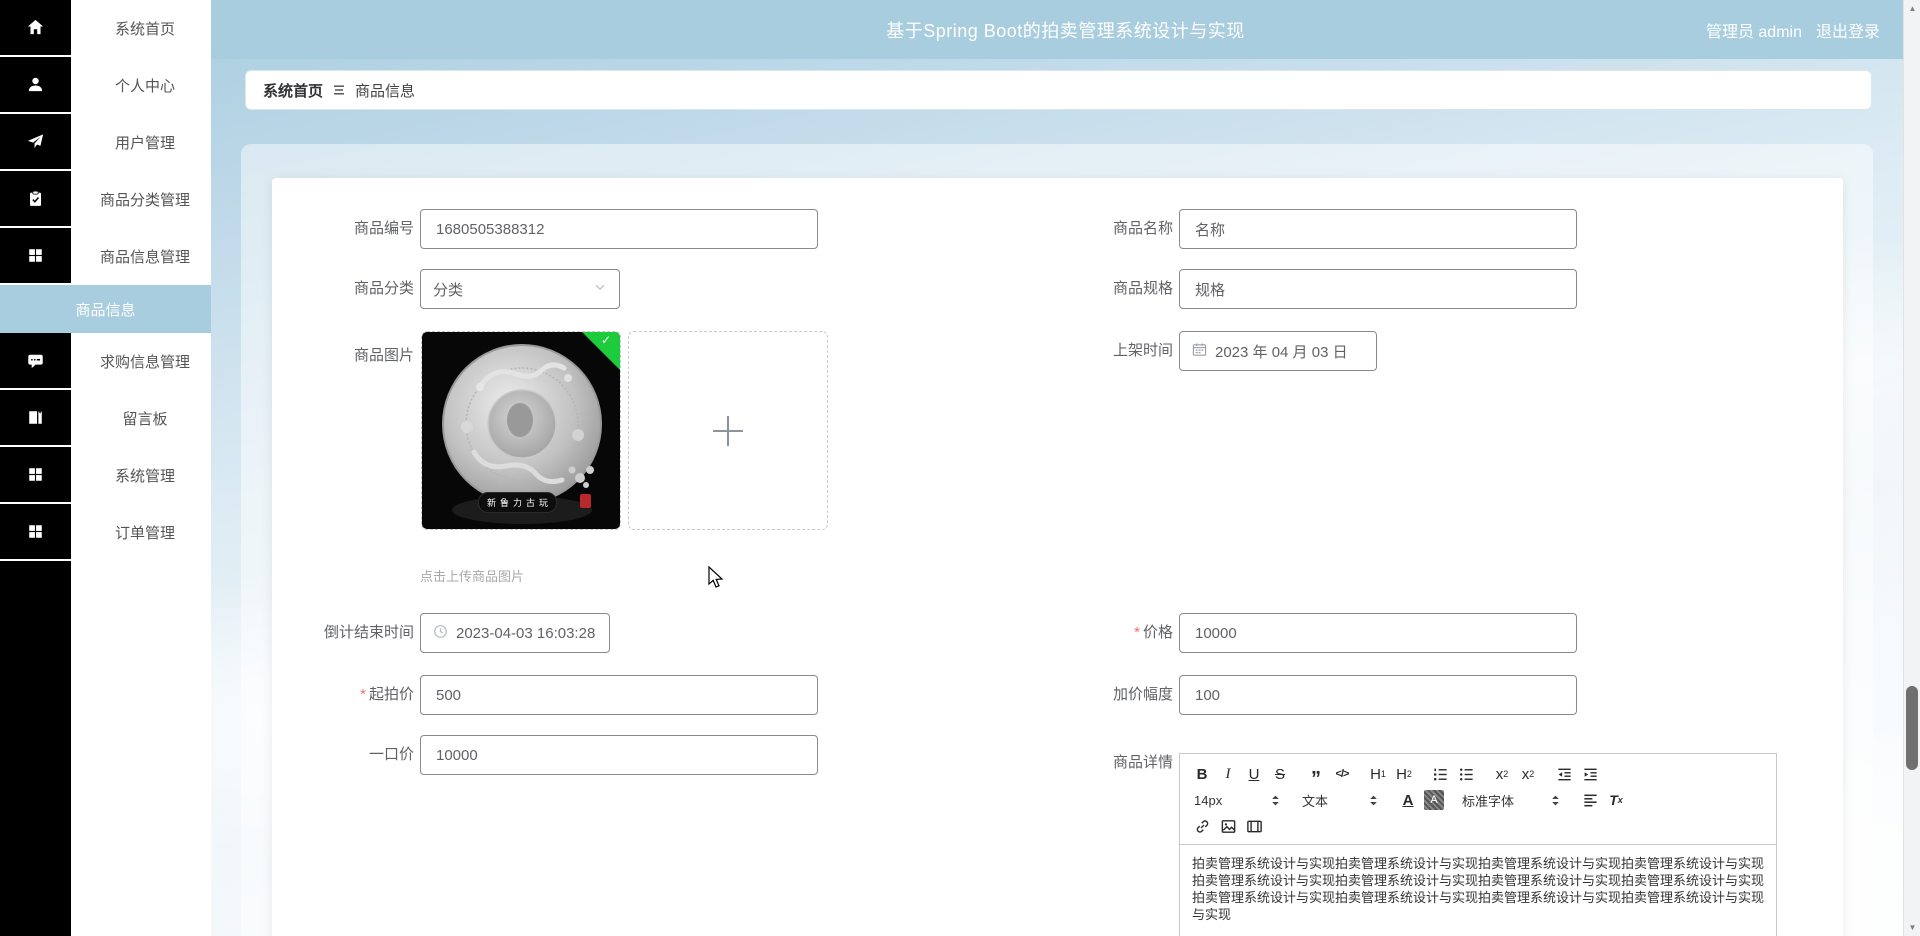  What do you see at coordinates (1440, 774) in the screenshot?
I see `ordered-list-button` at bounding box center [1440, 774].